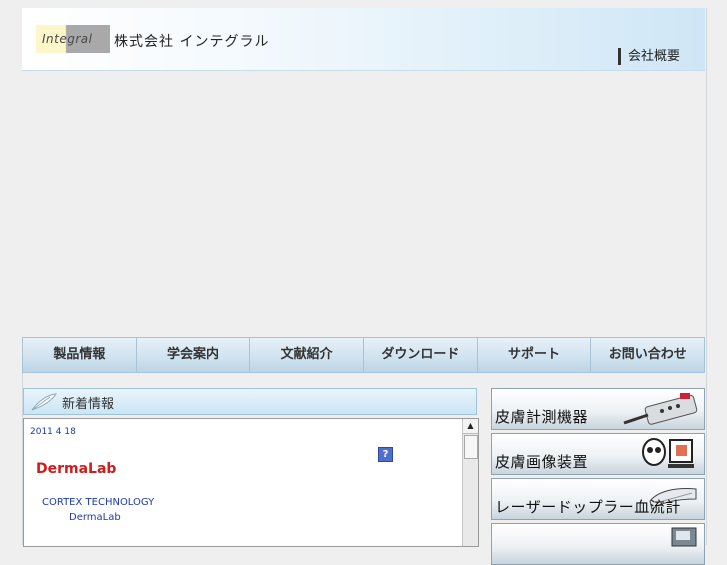 Image resolution: width=727 pixels, height=565 pixels. I want to click on equipment-icon, so click(683, 539).